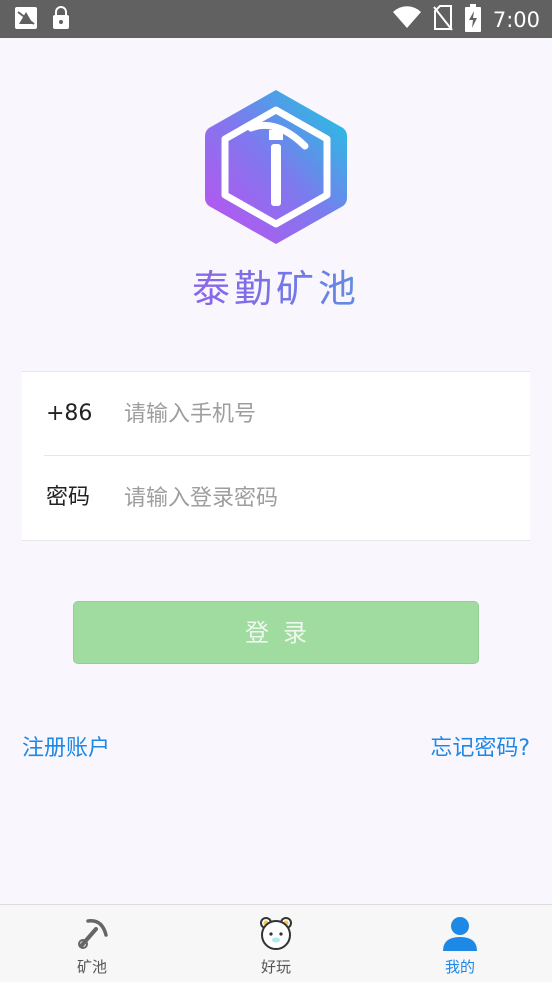  What do you see at coordinates (276, 933) in the screenshot?
I see `bear-face-icon` at bounding box center [276, 933].